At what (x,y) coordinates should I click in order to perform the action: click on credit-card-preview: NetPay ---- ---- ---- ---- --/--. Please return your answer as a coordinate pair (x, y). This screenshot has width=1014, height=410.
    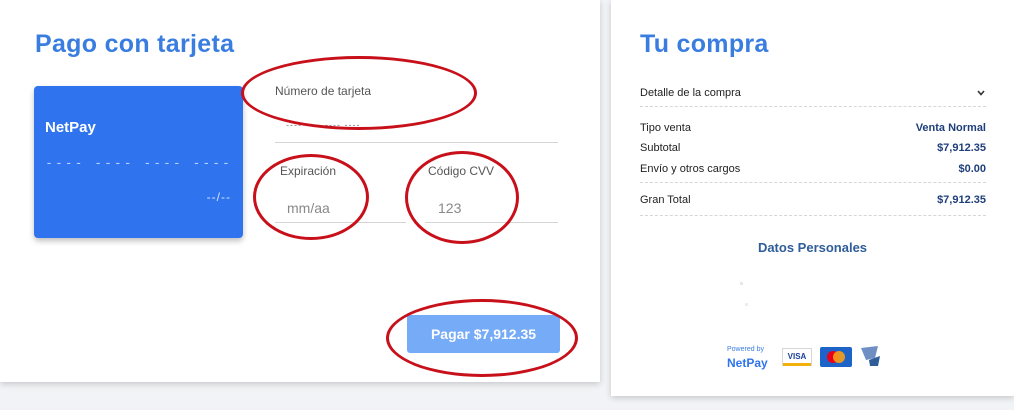
    Looking at the image, I should click on (138, 162).